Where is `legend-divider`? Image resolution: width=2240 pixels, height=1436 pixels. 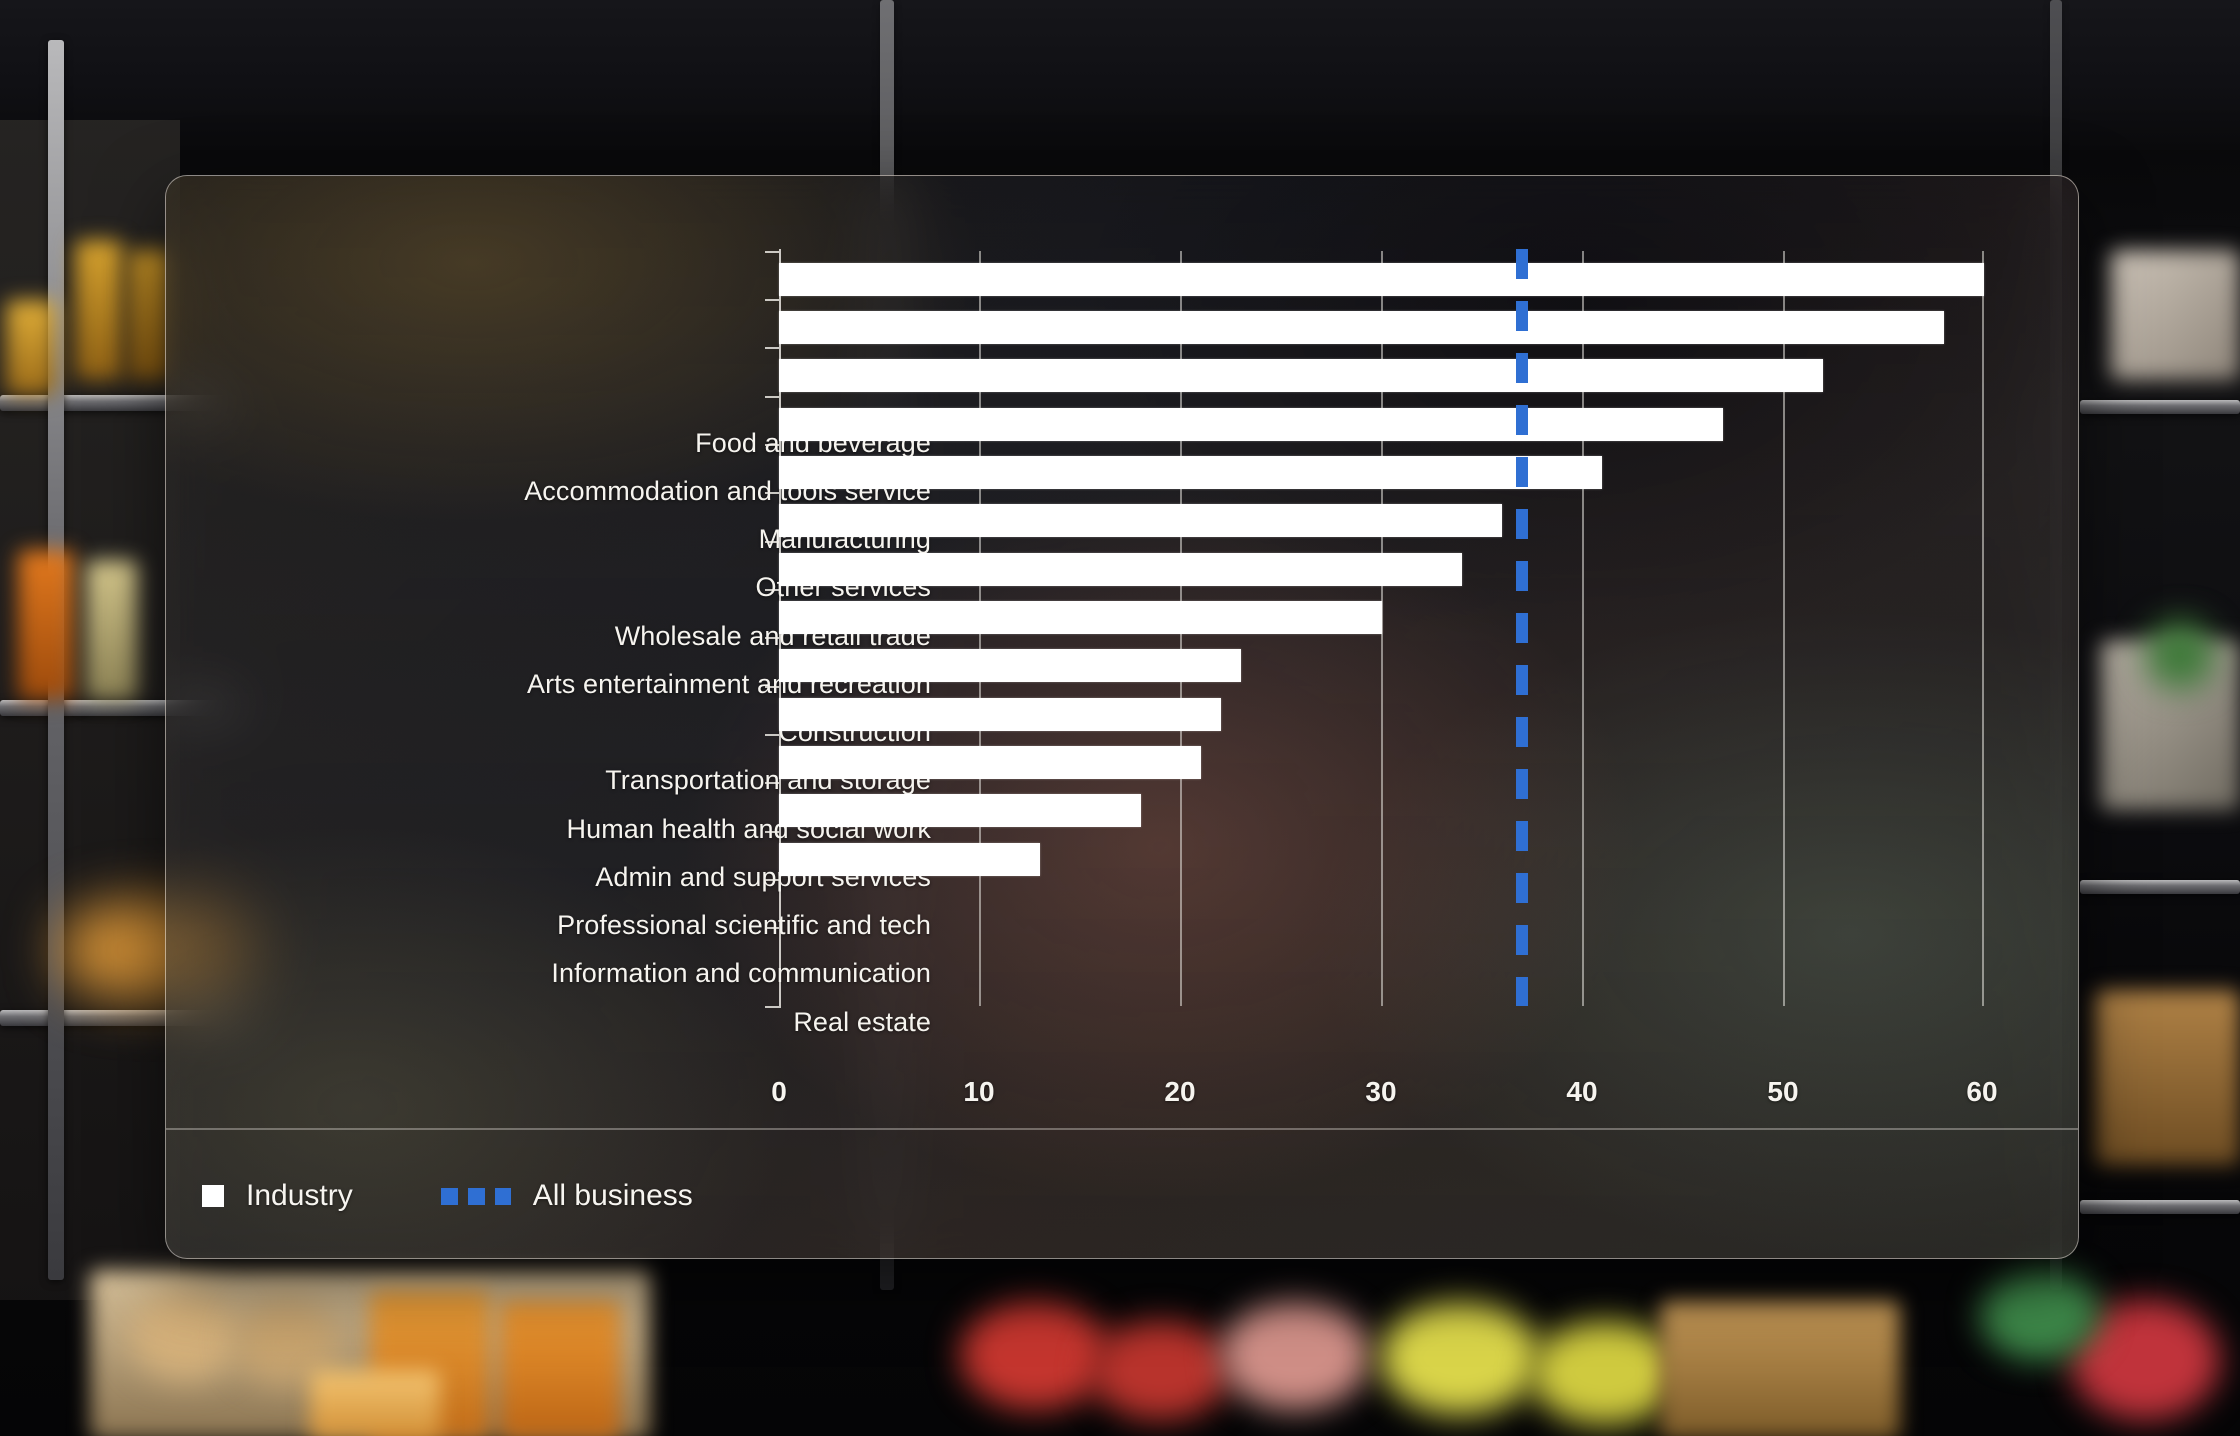
legend-divider is located at coordinates (1122, 1129).